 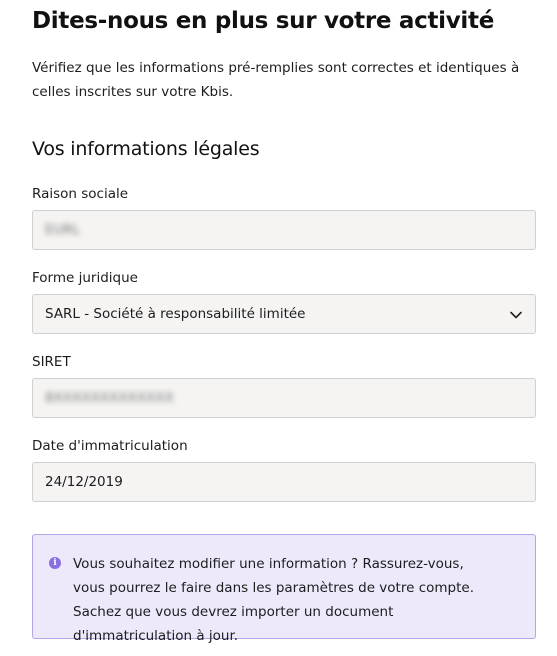 What do you see at coordinates (63, 230) in the screenshot?
I see `raison-sociale-value: EURL` at bounding box center [63, 230].